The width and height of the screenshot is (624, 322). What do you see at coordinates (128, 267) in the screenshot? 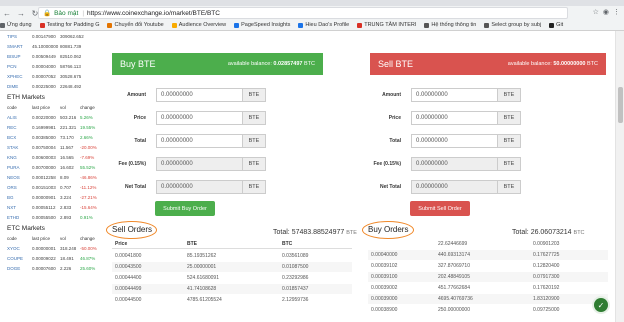
I see `order-price: 0.00043500` at bounding box center [128, 267].